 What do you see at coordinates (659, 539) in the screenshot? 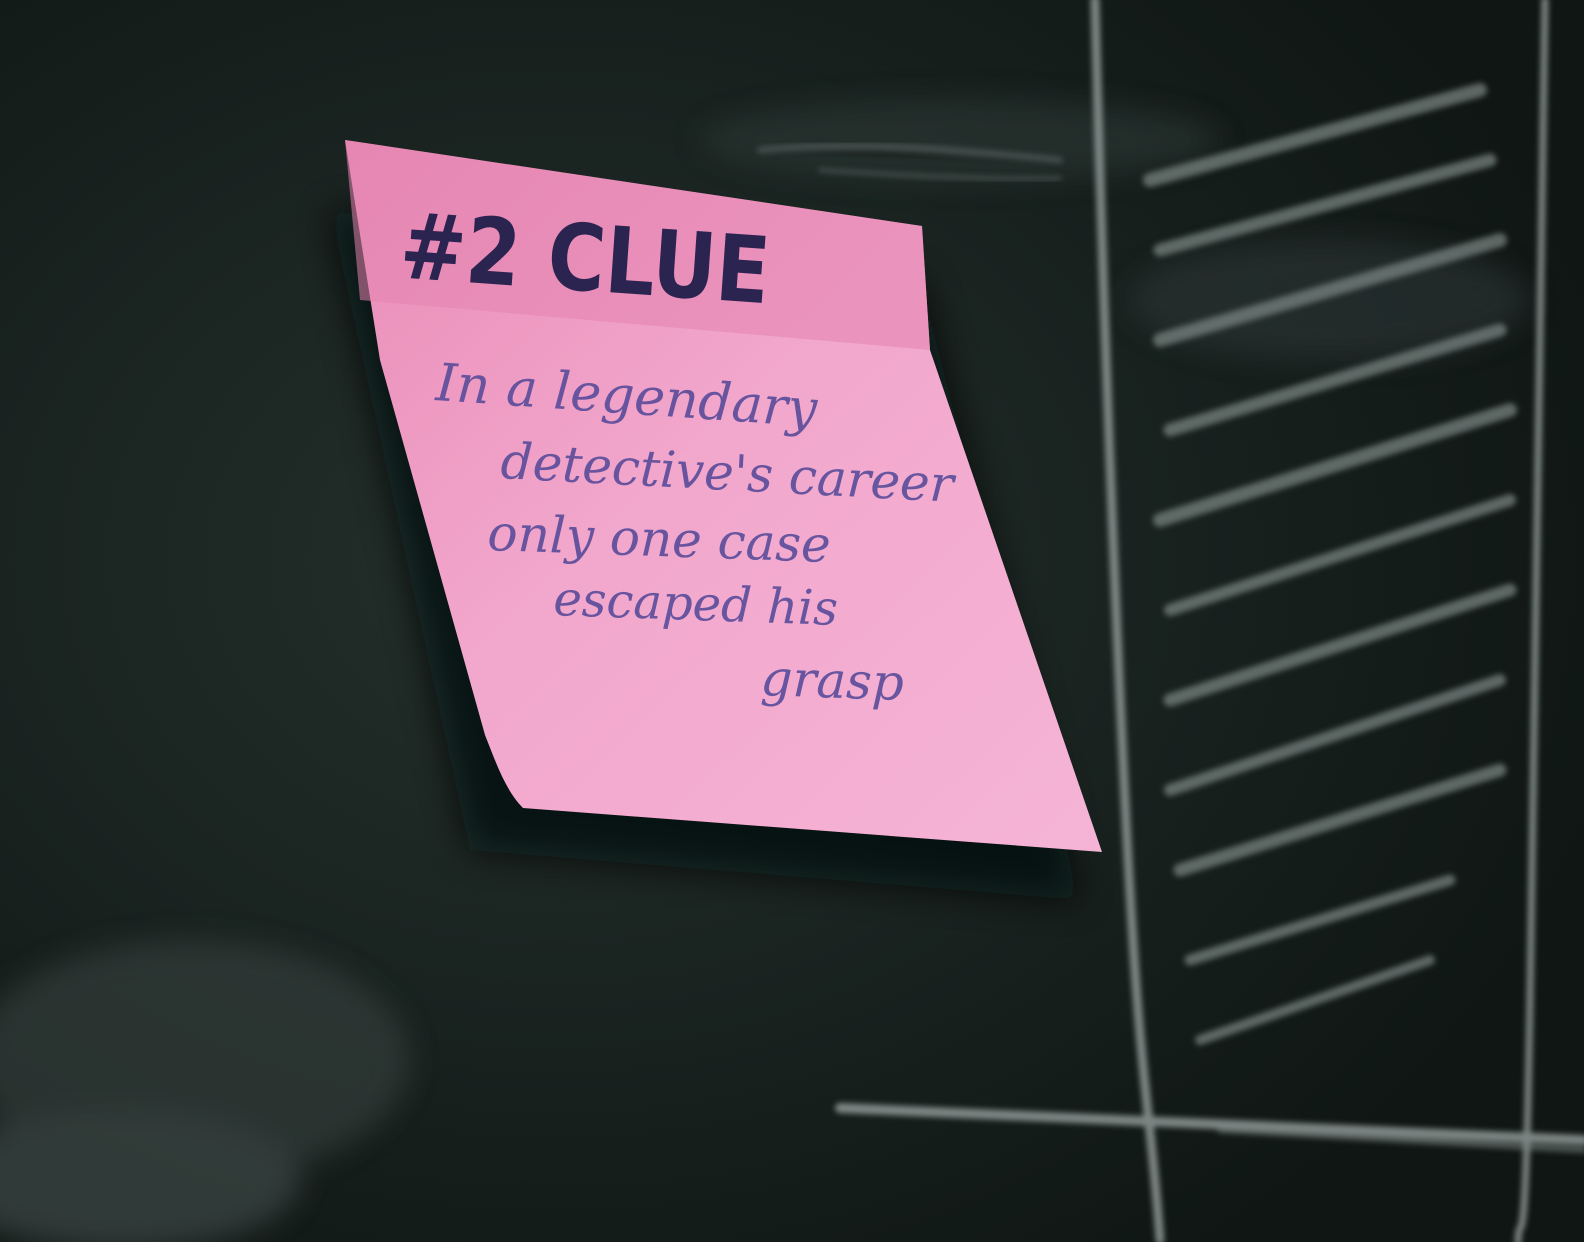
I see `clue-line-3: only one case` at bounding box center [659, 539].